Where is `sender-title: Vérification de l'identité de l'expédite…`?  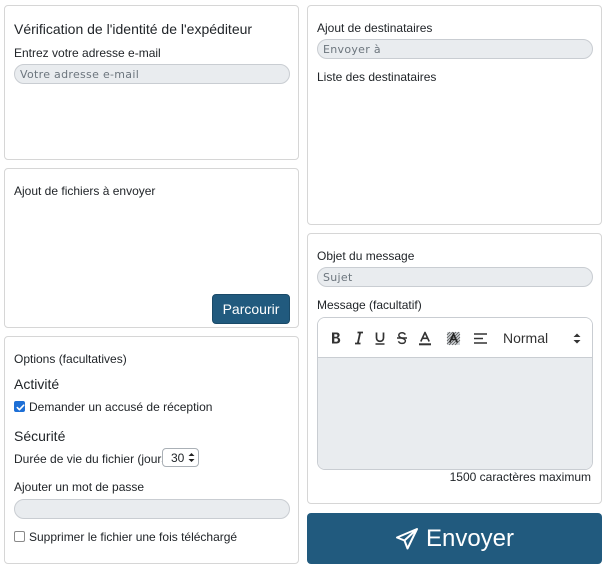 sender-title: Vérification de l'identité de l'expédite… is located at coordinates (133, 29).